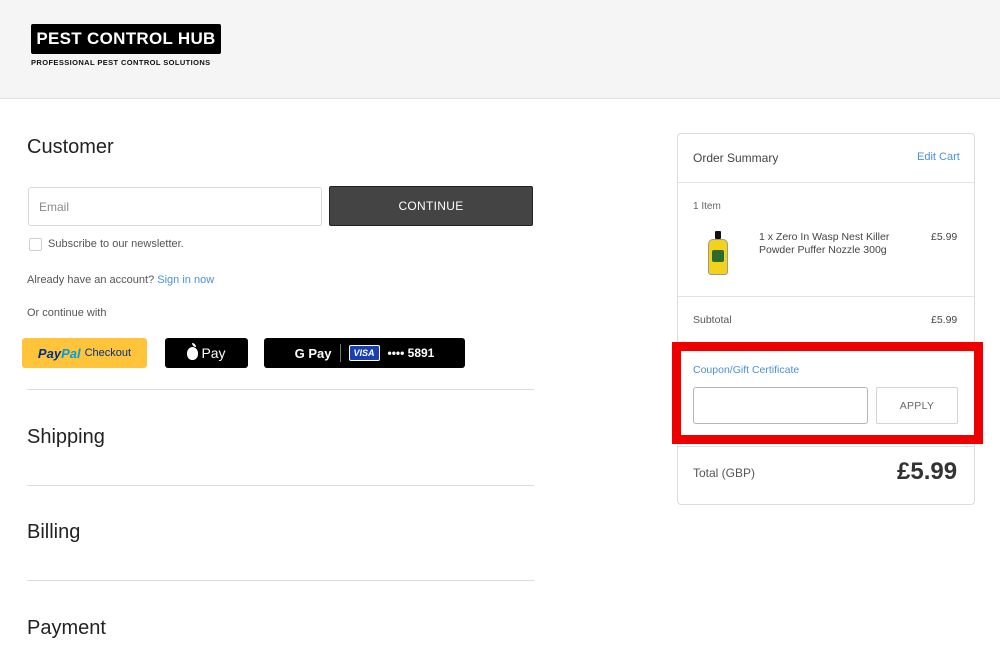  Describe the element at coordinates (718, 235) in the screenshot. I see `bottle-nozzle` at that location.